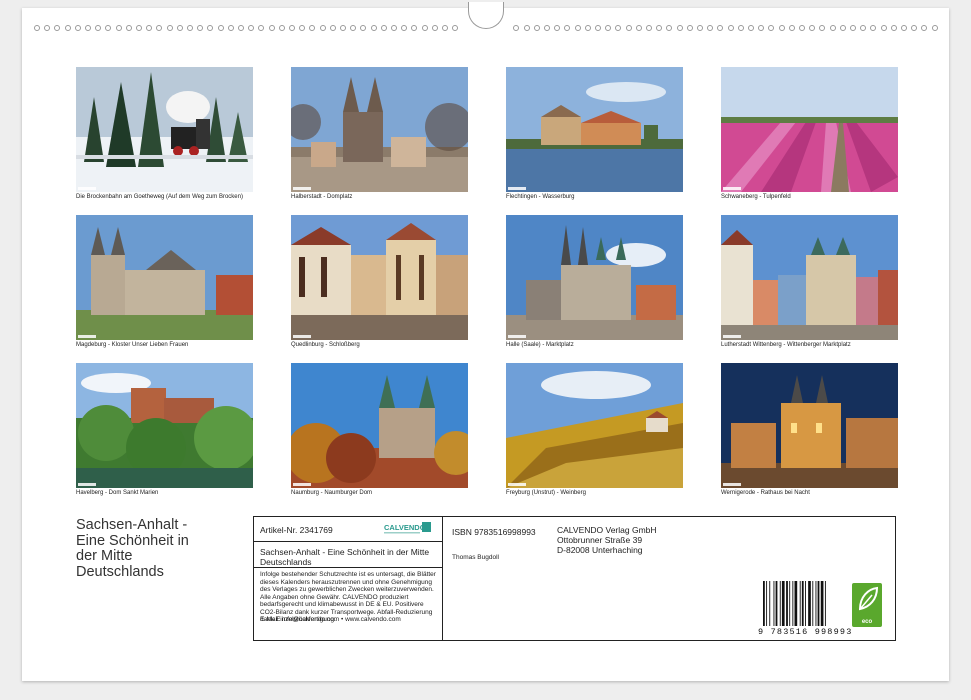 The height and width of the screenshot is (700, 971). Describe the element at coordinates (164, 277) in the screenshot. I see `photo-monastery` at that location.